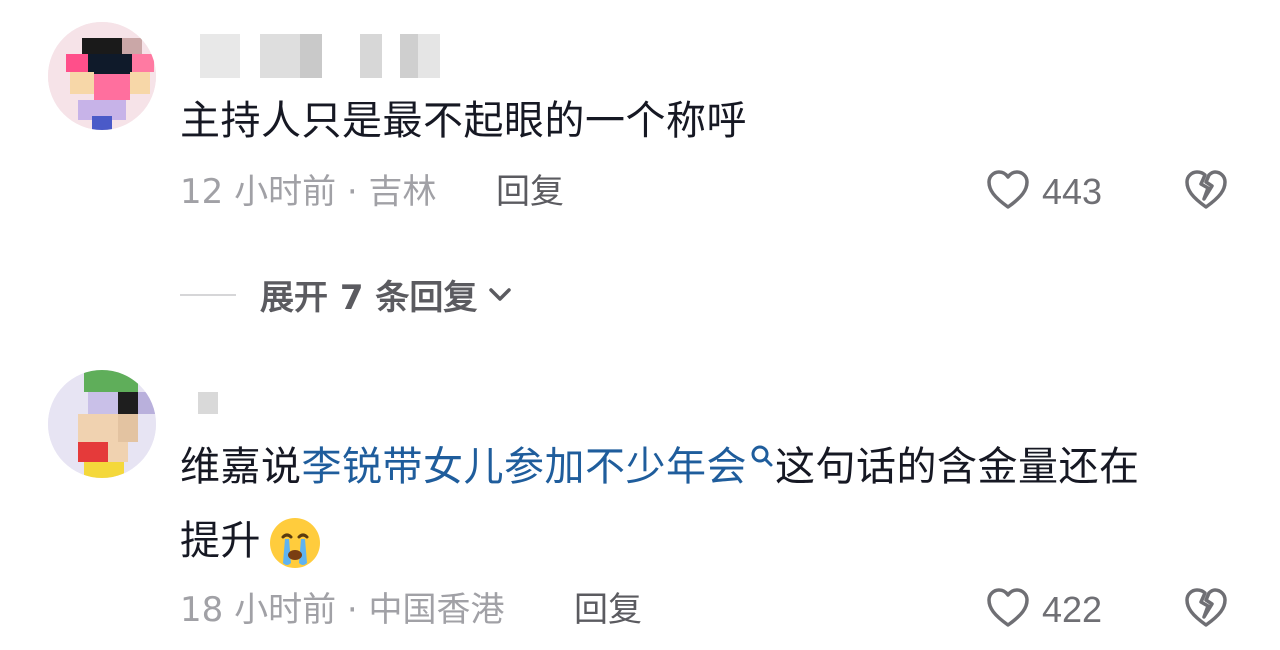  I want to click on search-icon, so click(761, 456).